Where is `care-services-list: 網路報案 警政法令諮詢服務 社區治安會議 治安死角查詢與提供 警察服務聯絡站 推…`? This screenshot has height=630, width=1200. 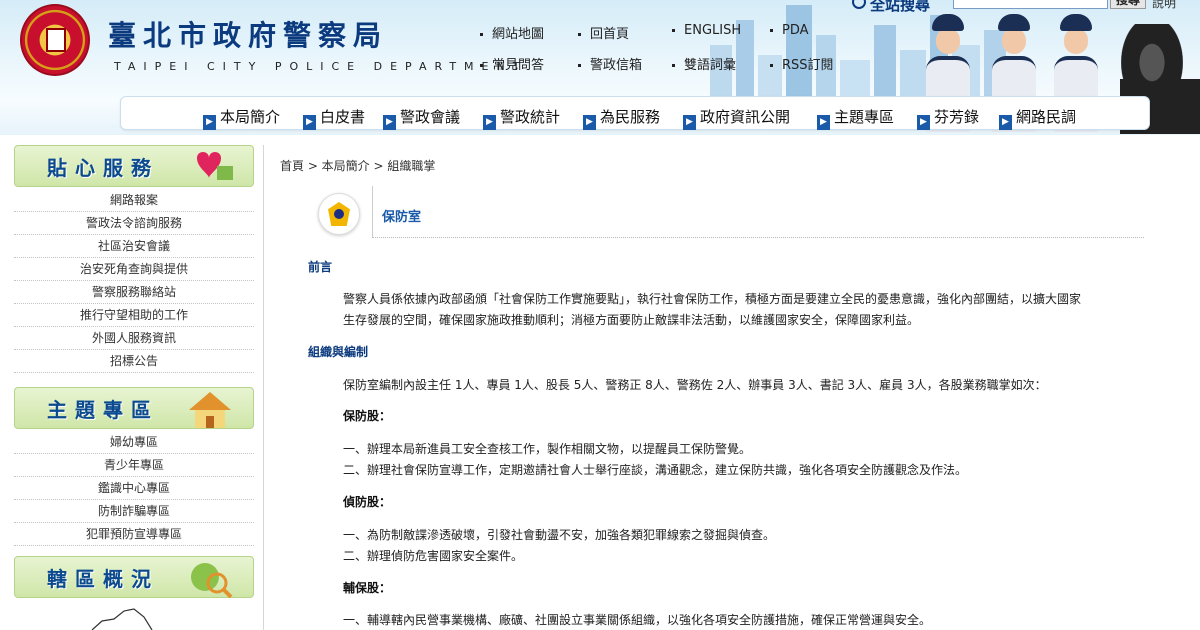
care-services-list: 網路報案 警政法令諮詢服務 社區治安會議 治安死角查詢與提供 警察服務聯絡站 推… is located at coordinates (134, 281).